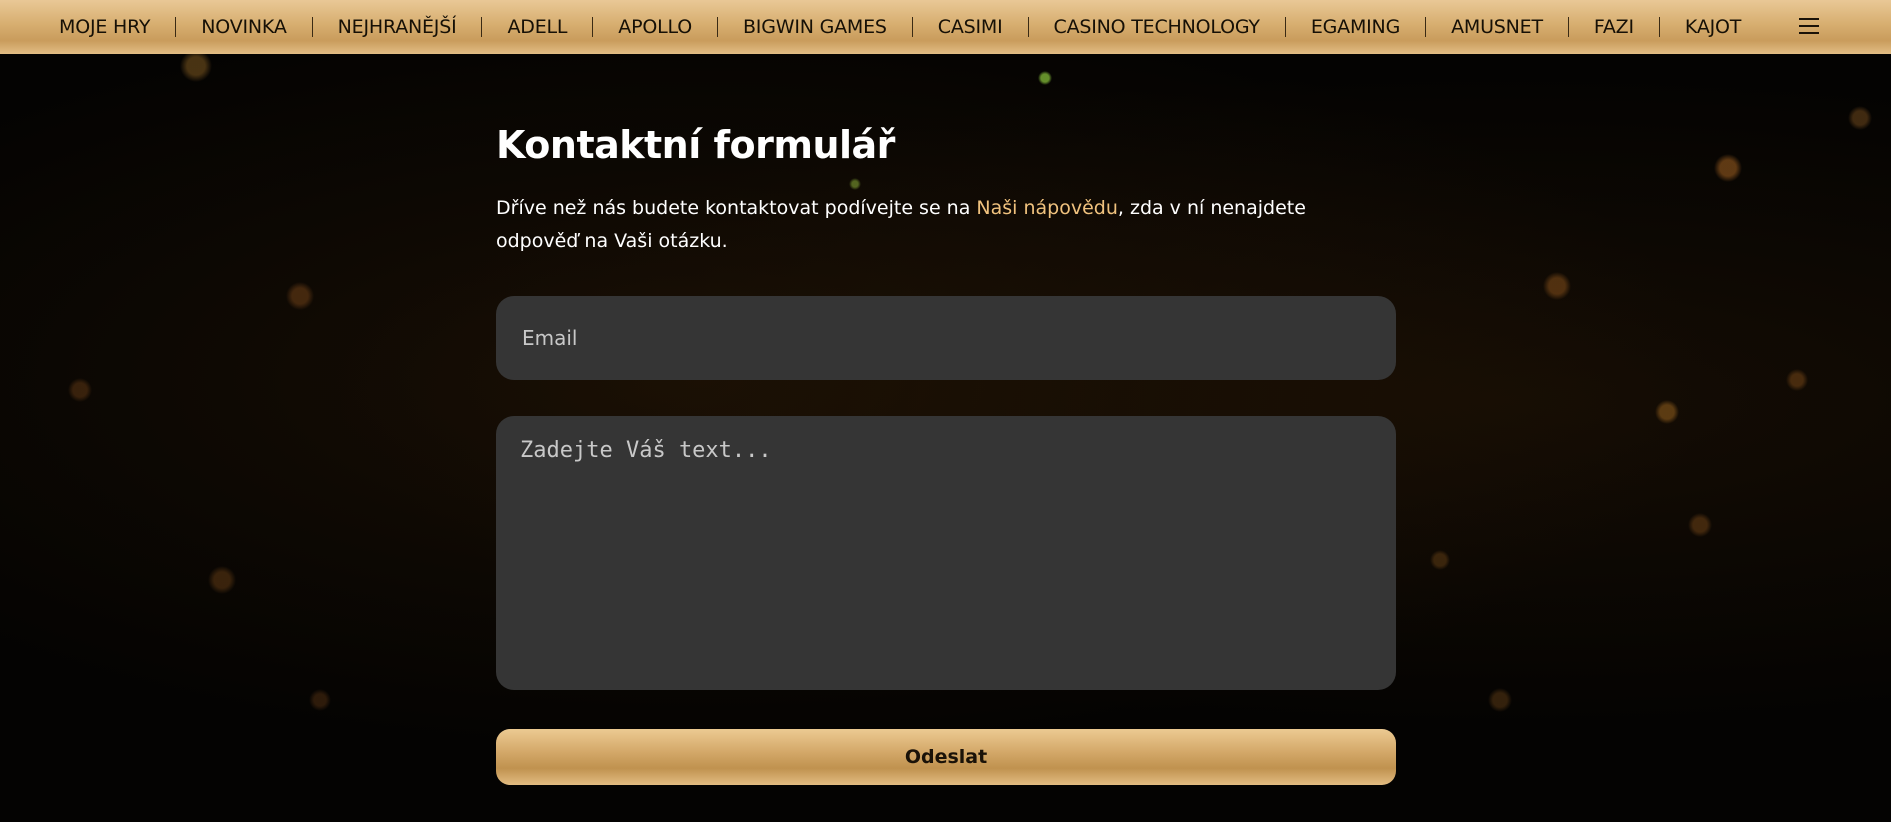  I want to click on nav-item-casimi: CASIMI, so click(971, 27).